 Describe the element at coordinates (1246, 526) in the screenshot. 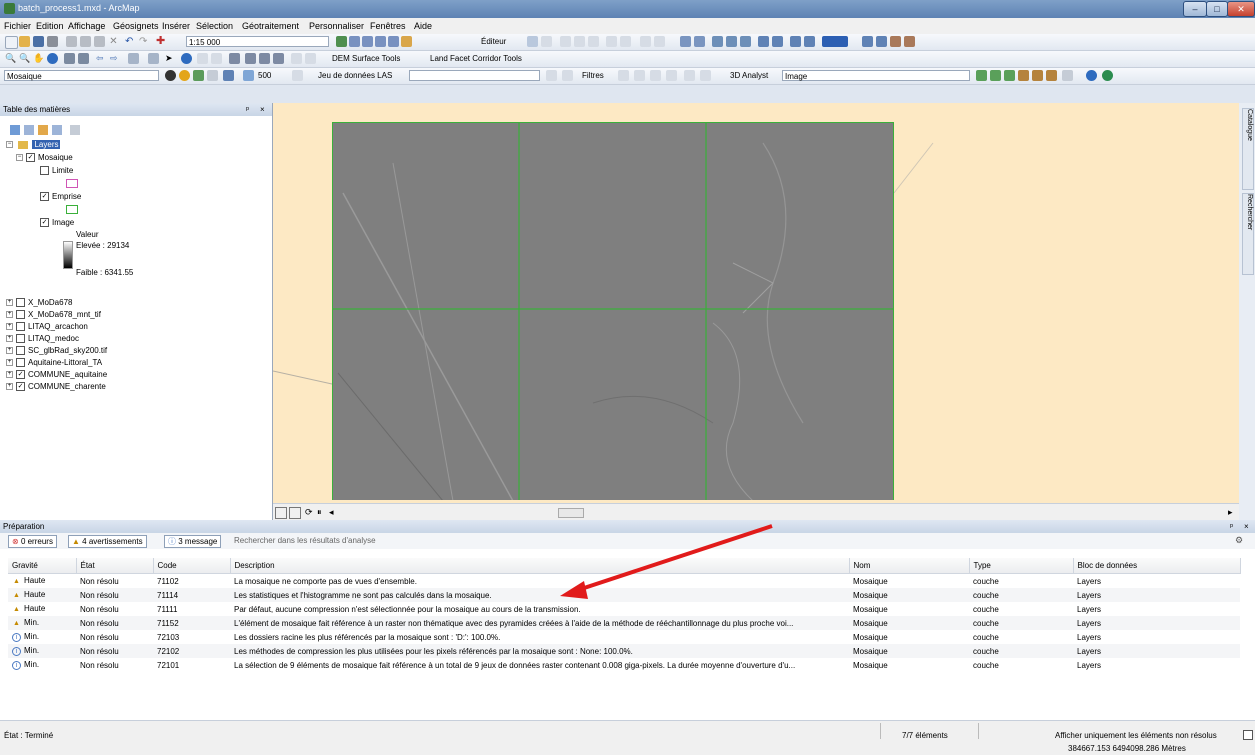

I see `results-close-icon: ×` at that location.